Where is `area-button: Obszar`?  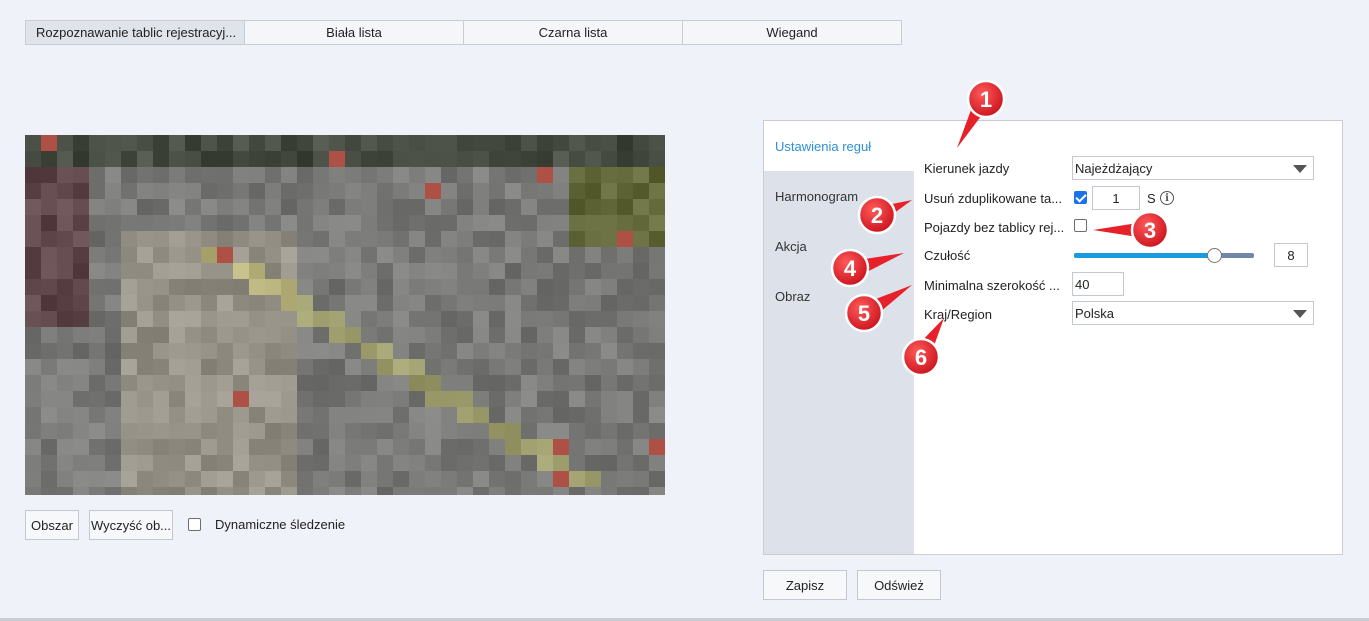 area-button: Obszar is located at coordinates (52, 525).